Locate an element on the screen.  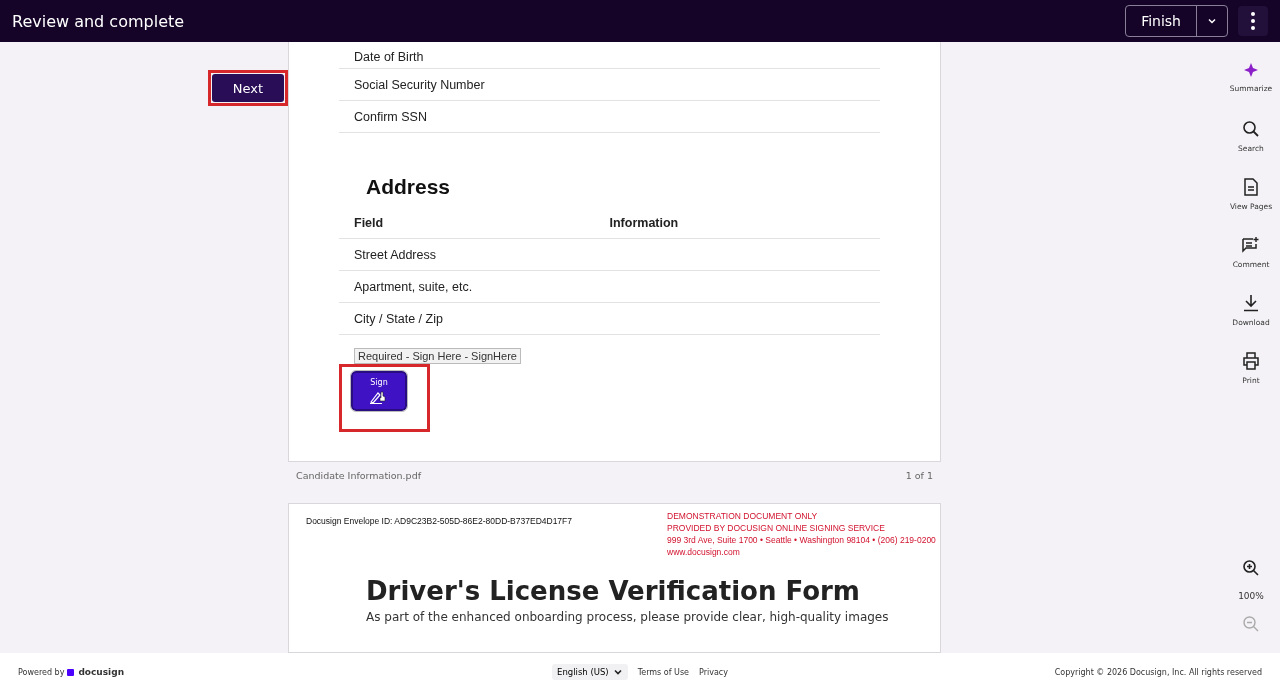
sparkle-icon is located at coordinates (1251, 70).